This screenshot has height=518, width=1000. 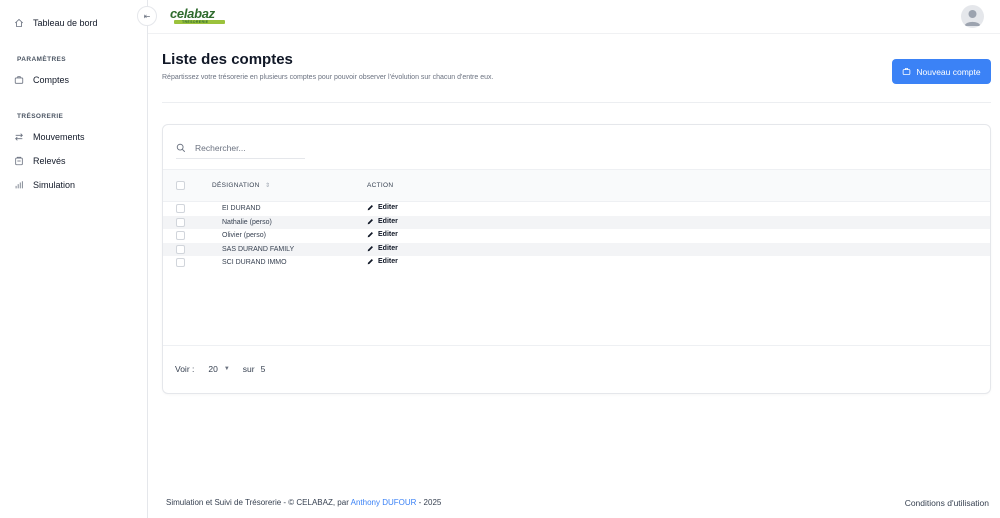 What do you see at coordinates (245, 148) in the screenshot?
I see `search-input` at bounding box center [245, 148].